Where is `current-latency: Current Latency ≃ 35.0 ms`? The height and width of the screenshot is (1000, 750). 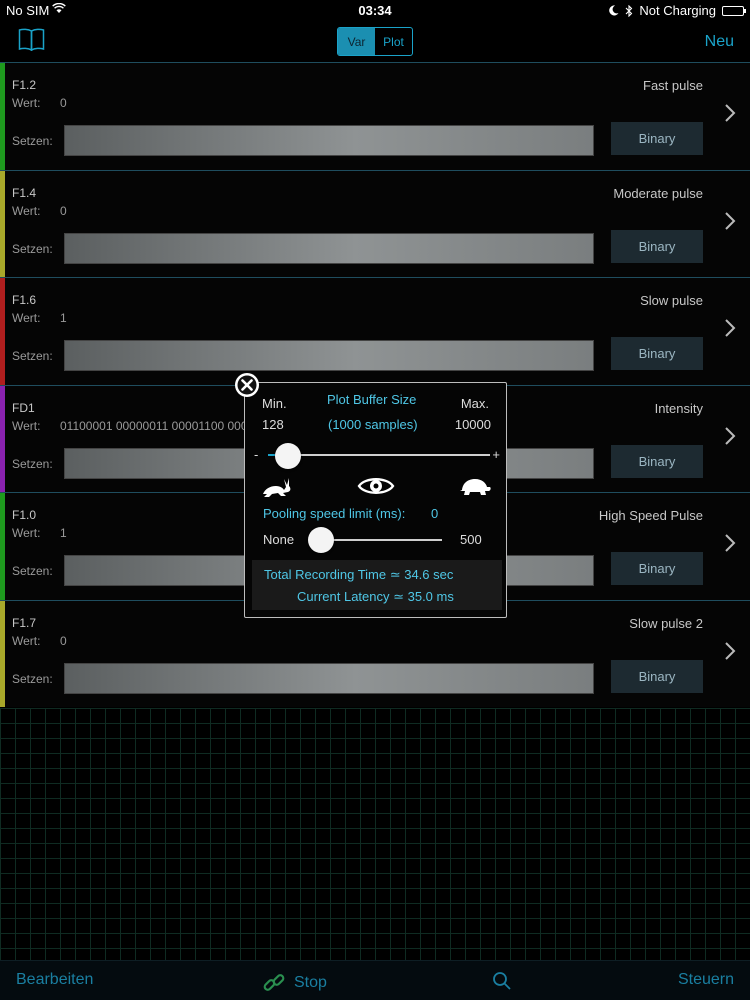
current-latency: Current Latency ≃ 35.0 ms is located at coordinates (375, 596).